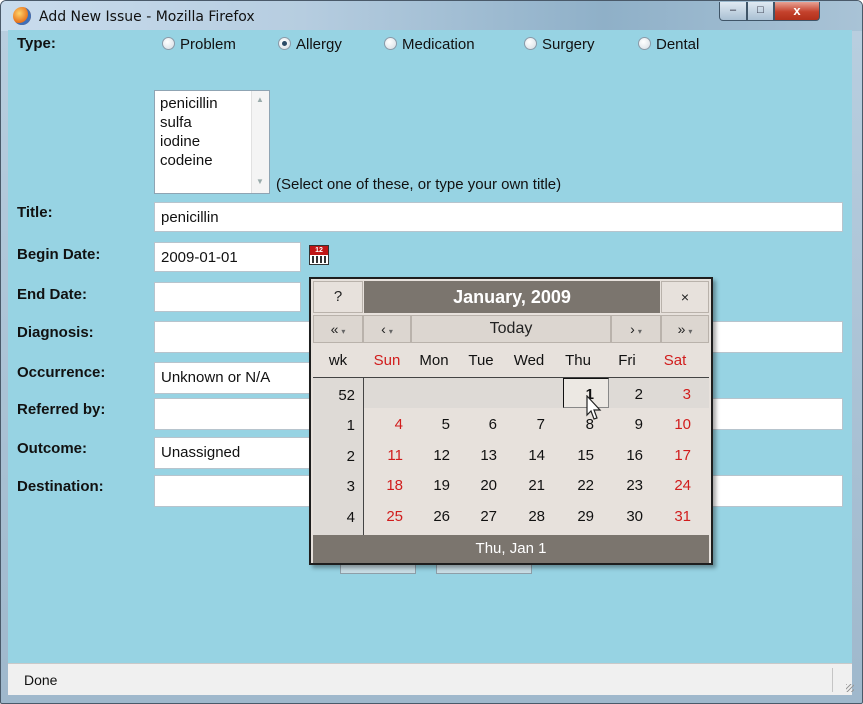 Image resolution: width=863 pixels, height=704 pixels. I want to click on prev-month-button: ‹ ▾, so click(387, 329).